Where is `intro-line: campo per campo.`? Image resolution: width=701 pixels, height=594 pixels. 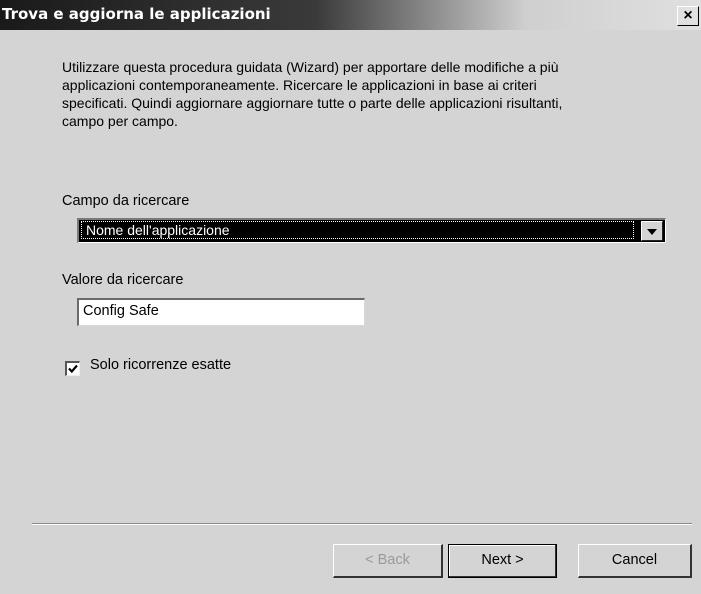 intro-line: campo per campo. is located at coordinates (120, 121).